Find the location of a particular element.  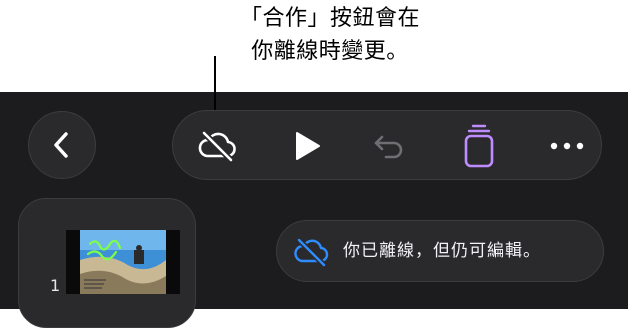

slide-thumbnail is located at coordinates (123, 262).